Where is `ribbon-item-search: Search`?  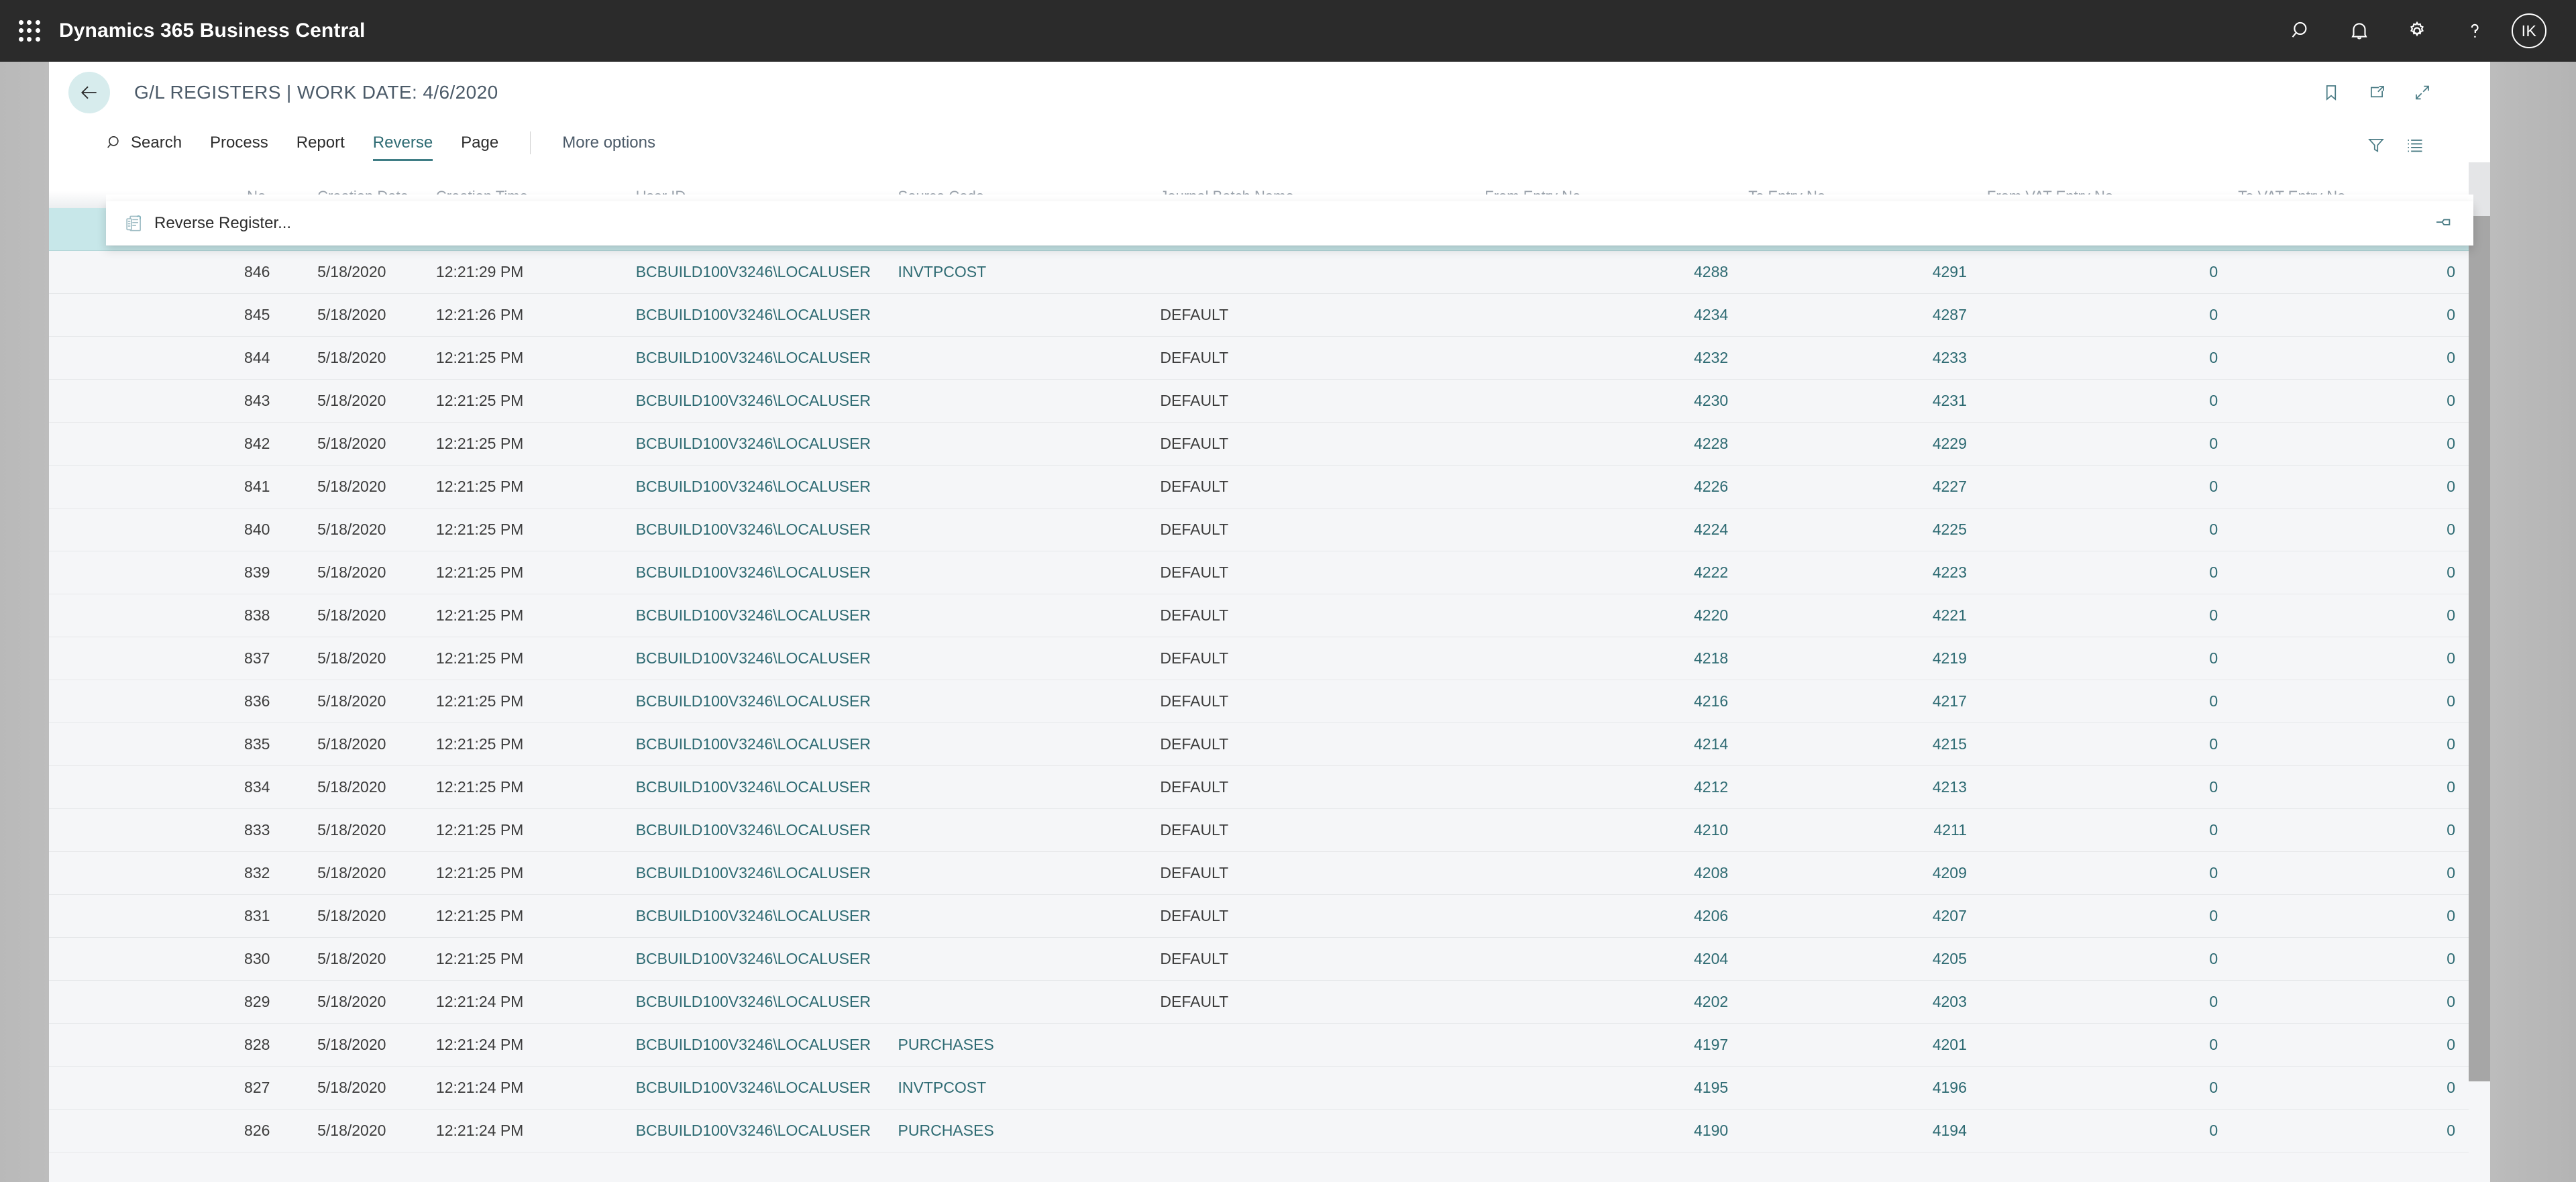
ribbon-item-search: Search is located at coordinates (151, 142).